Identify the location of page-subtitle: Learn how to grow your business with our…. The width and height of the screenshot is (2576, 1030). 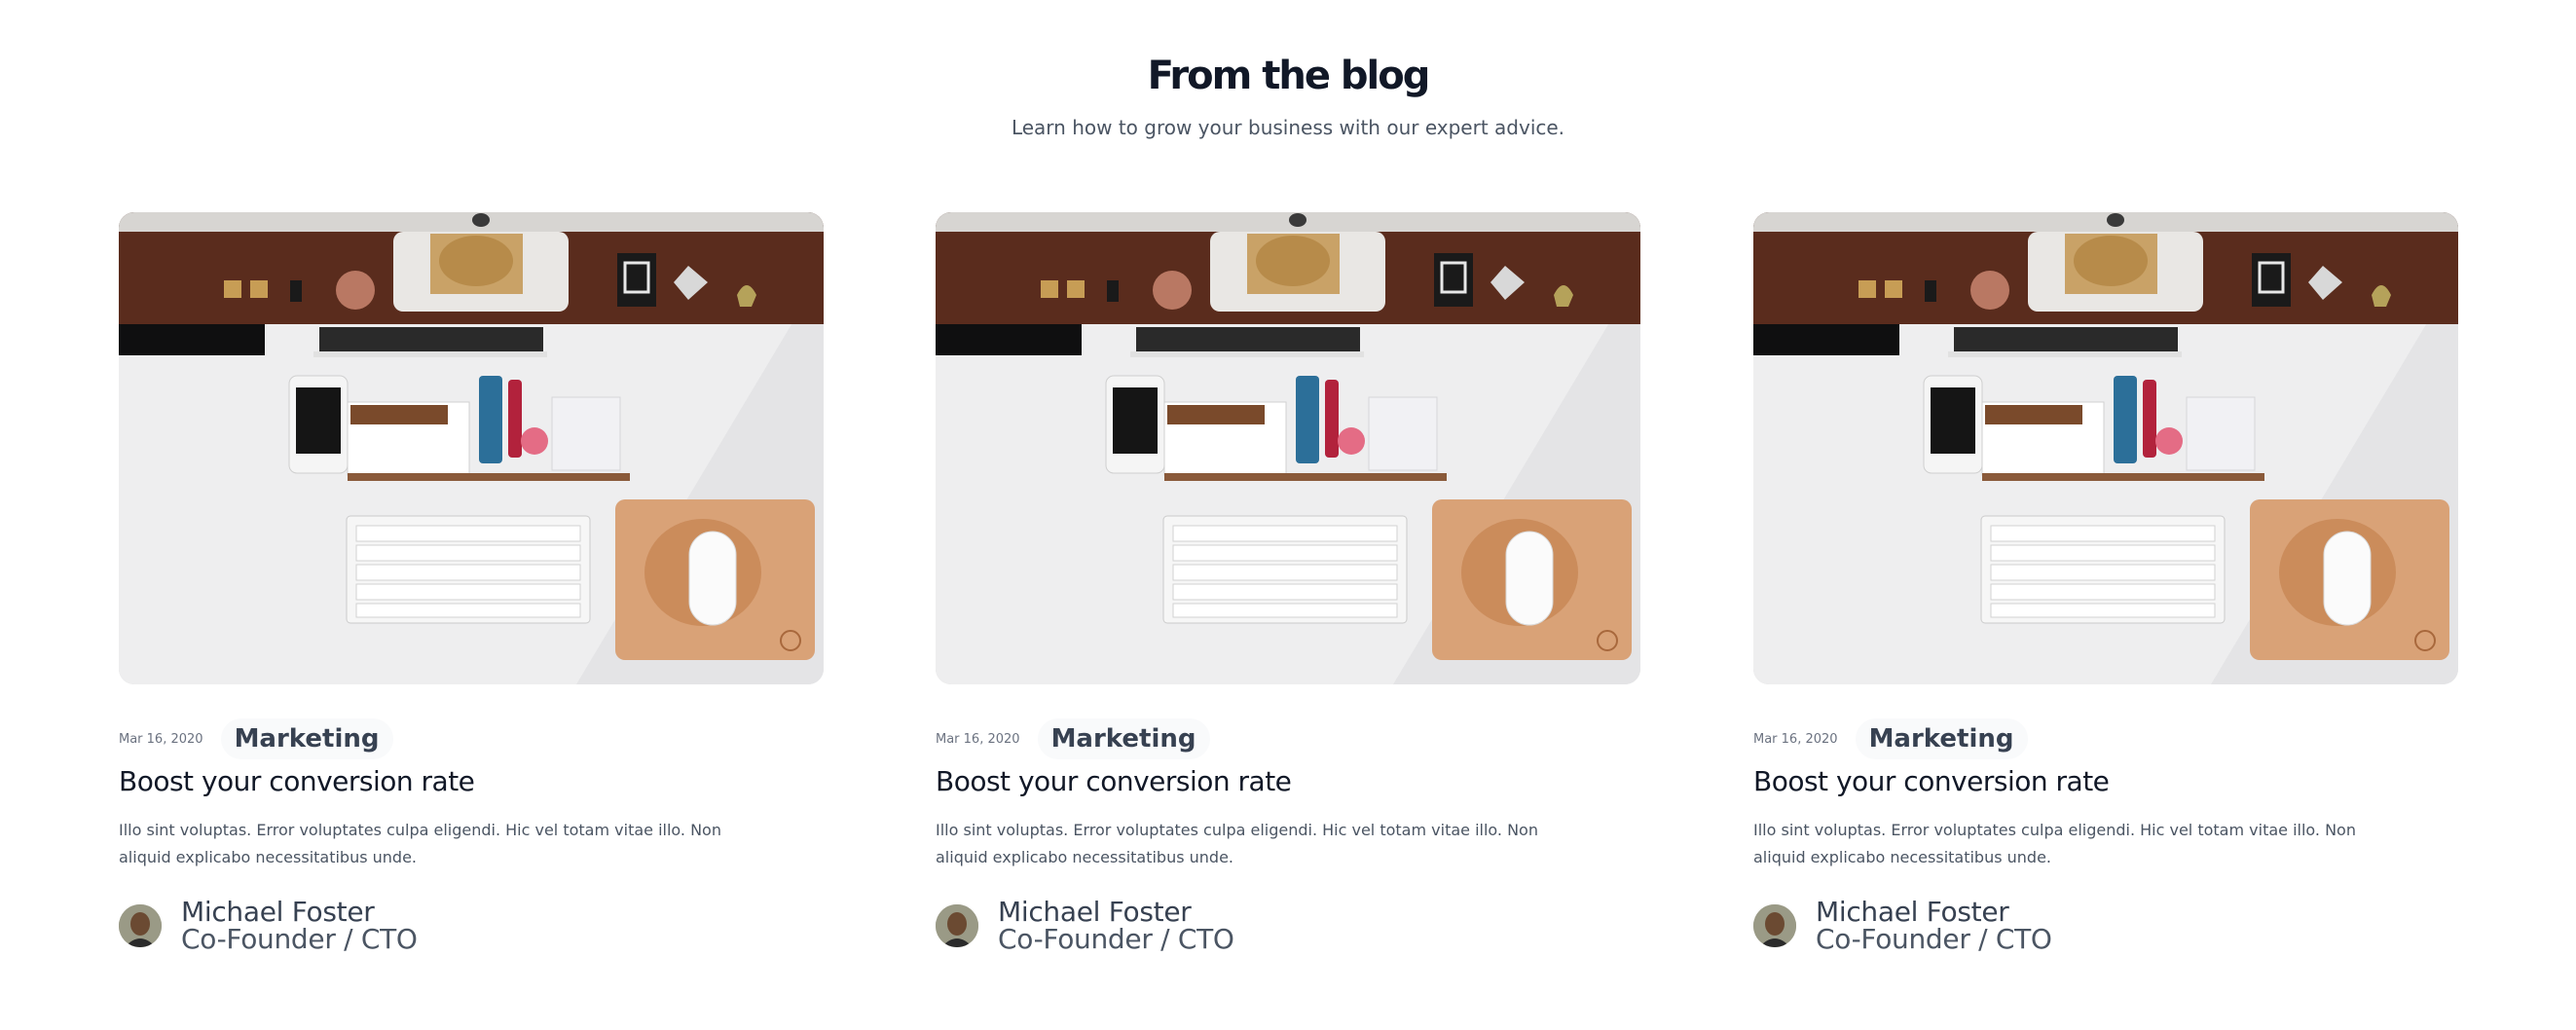
(1288, 127).